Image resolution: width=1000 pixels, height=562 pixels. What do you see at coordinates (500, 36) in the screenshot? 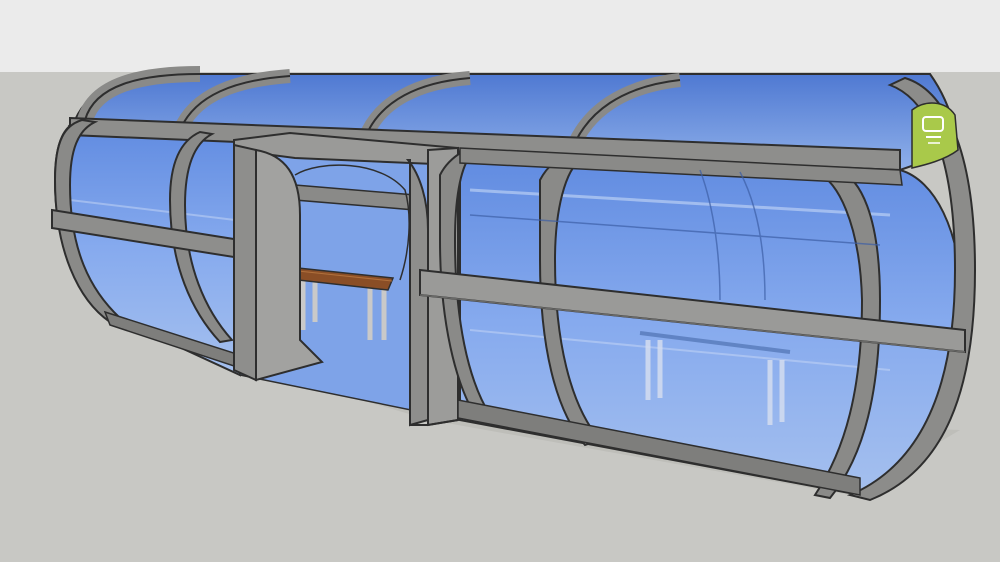
I see `sky-background` at bounding box center [500, 36].